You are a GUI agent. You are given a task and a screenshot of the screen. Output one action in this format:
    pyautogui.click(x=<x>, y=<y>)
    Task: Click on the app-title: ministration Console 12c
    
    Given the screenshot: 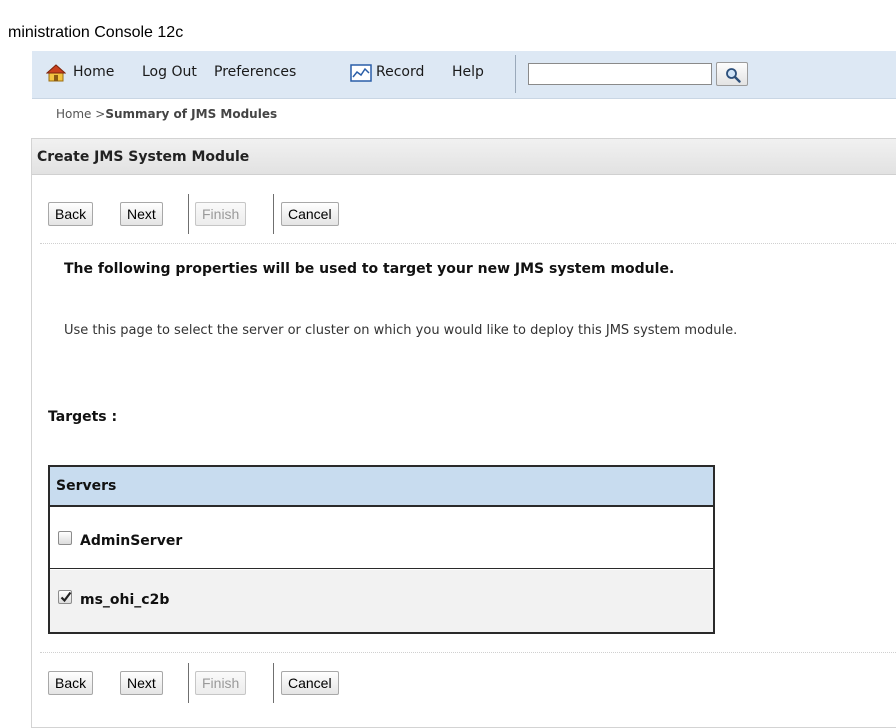 What is the action you would take?
    pyautogui.click(x=96, y=32)
    